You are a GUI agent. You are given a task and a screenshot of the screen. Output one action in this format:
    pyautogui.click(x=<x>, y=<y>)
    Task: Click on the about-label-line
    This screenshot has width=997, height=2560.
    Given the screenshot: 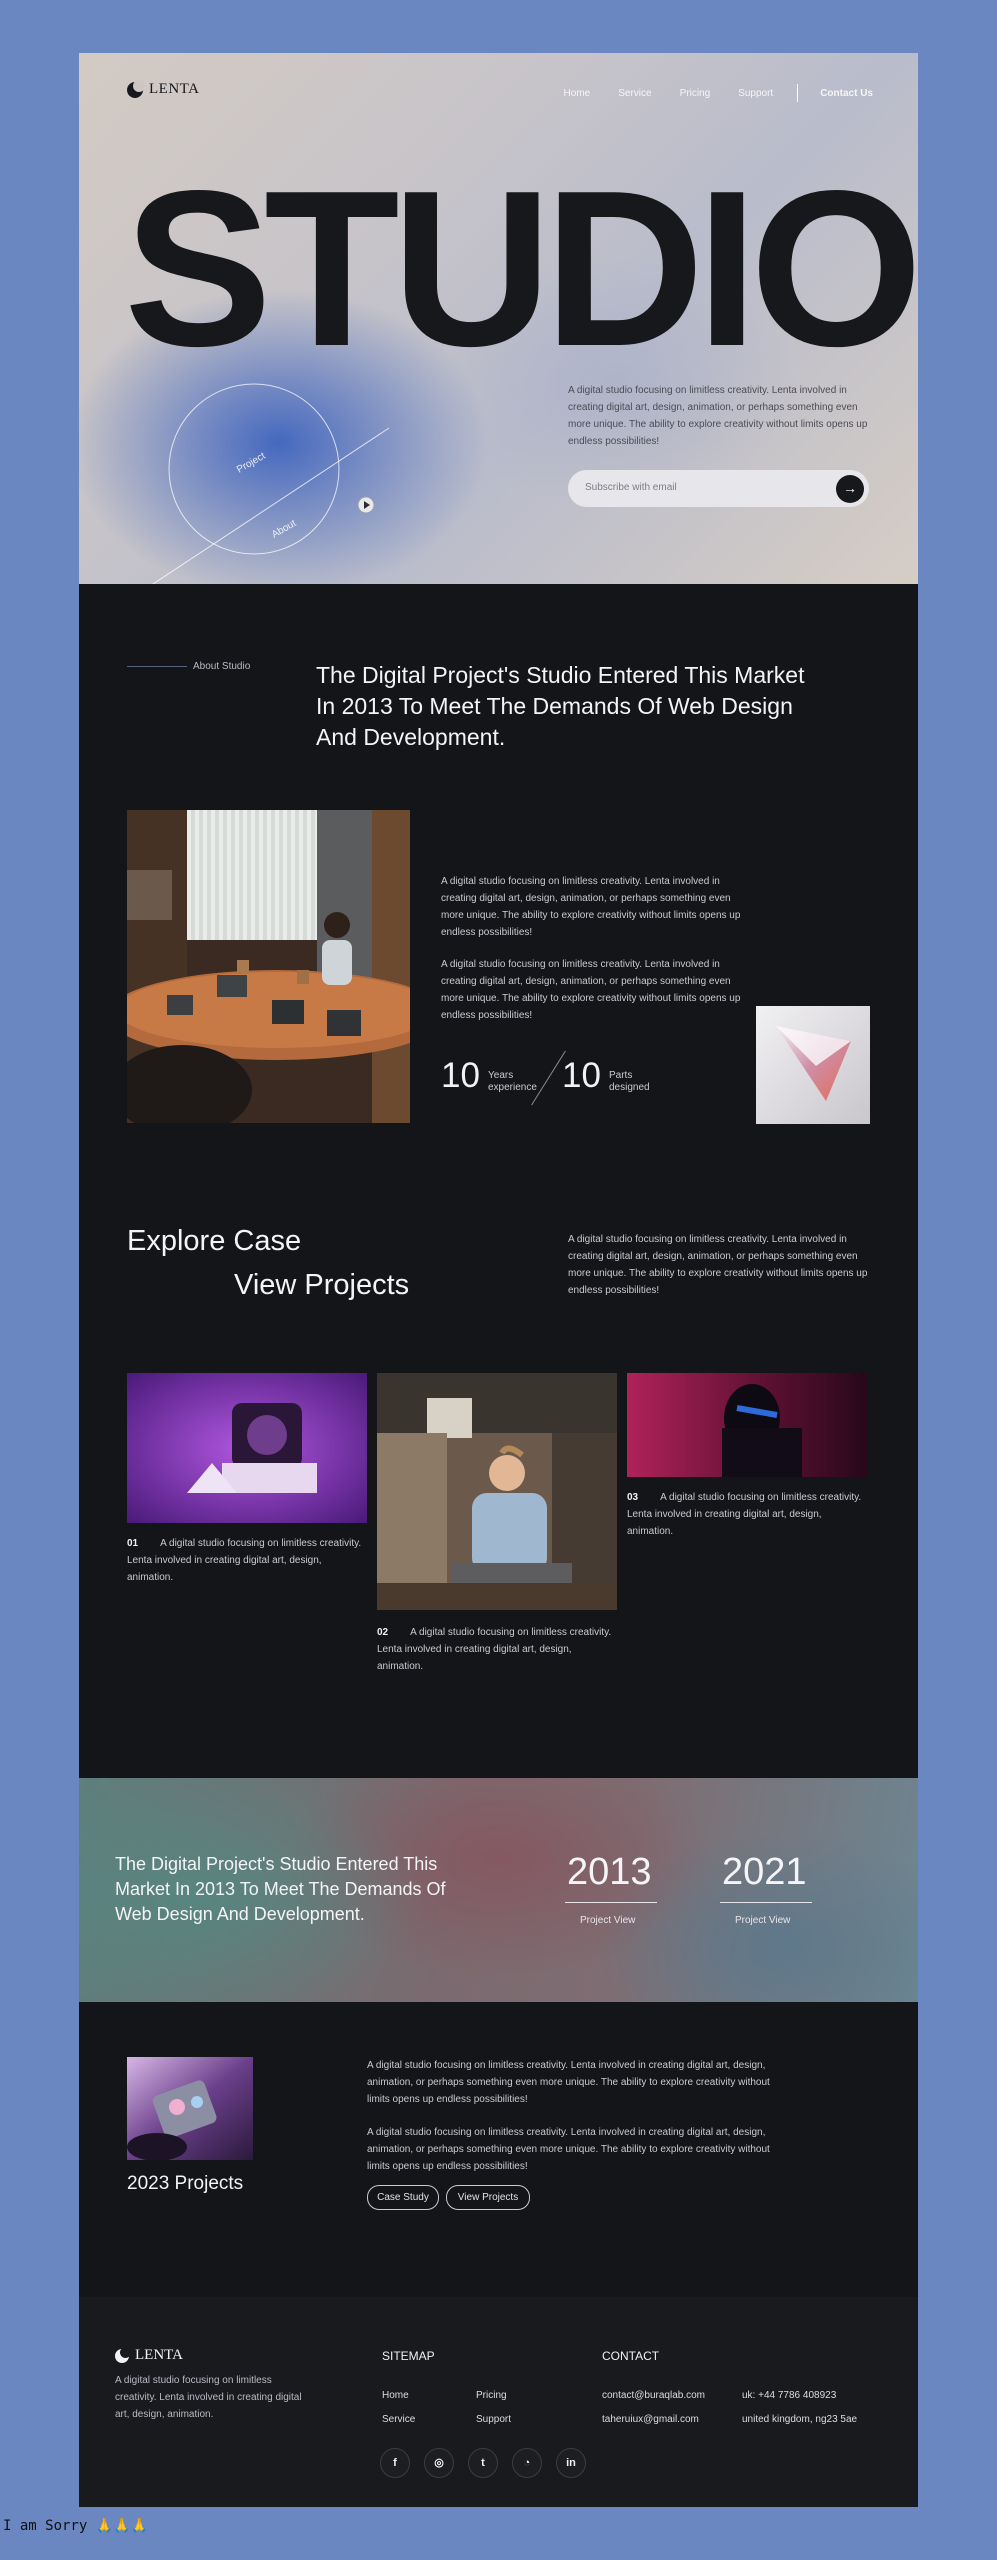 What is the action you would take?
    pyautogui.click(x=157, y=666)
    